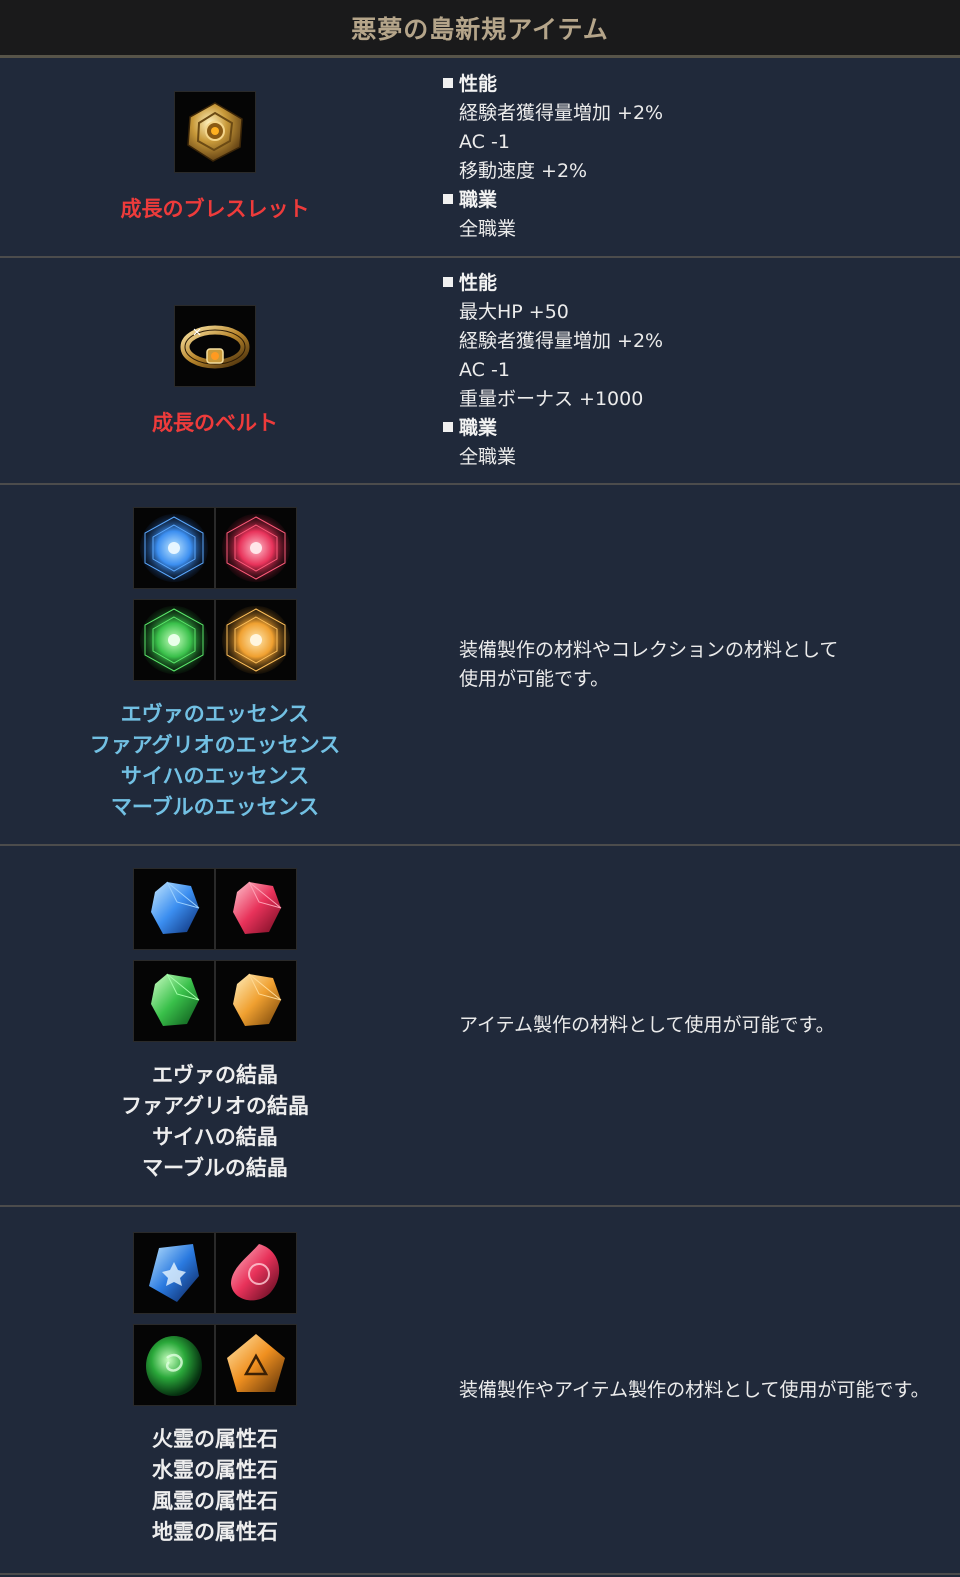 The image size is (960, 1577). What do you see at coordinates (514, 312) in the screenshot?
I see `stat-line: 最大HP +50` at bounding box center [514, 312].